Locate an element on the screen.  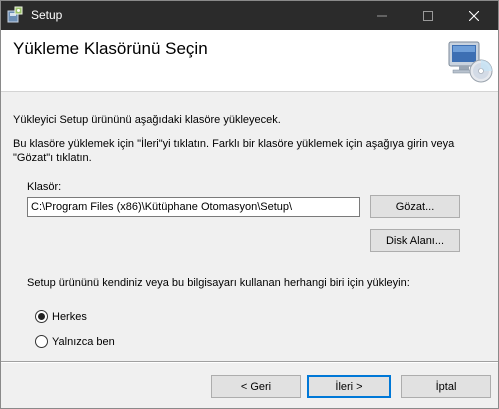
computer-cd-icon is located at coordinates (470, 62).